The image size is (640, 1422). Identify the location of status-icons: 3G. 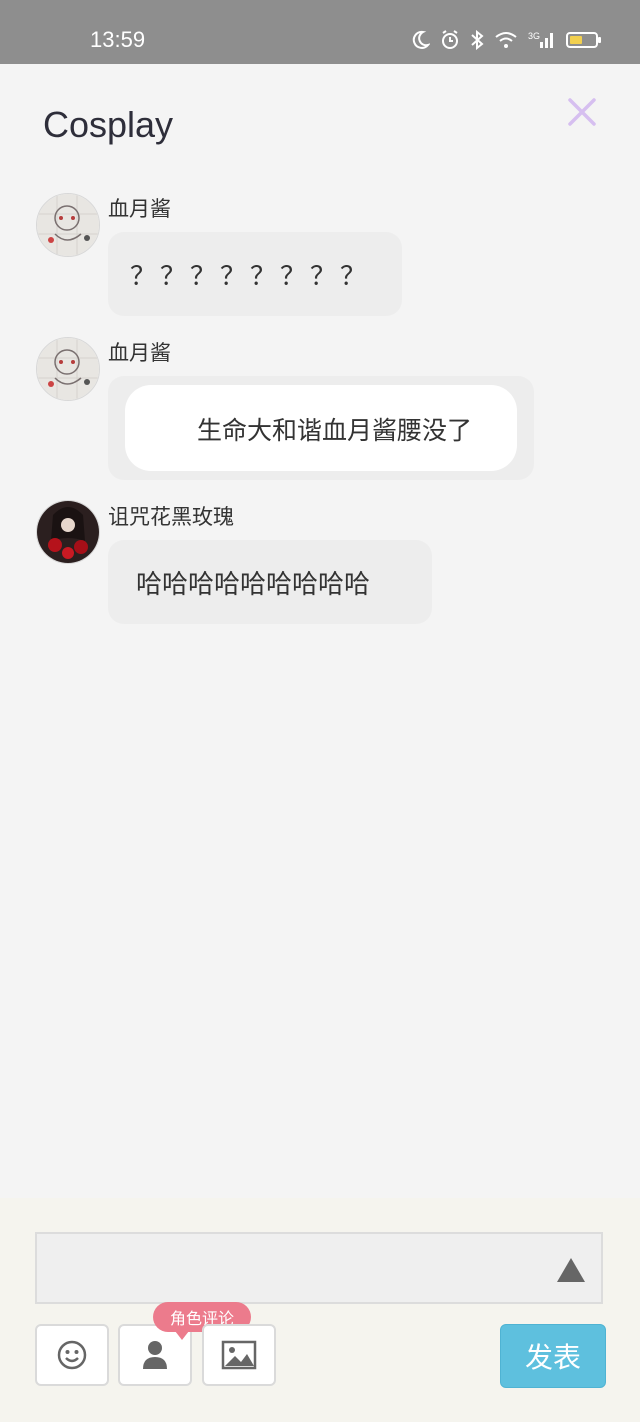
(507, 40).